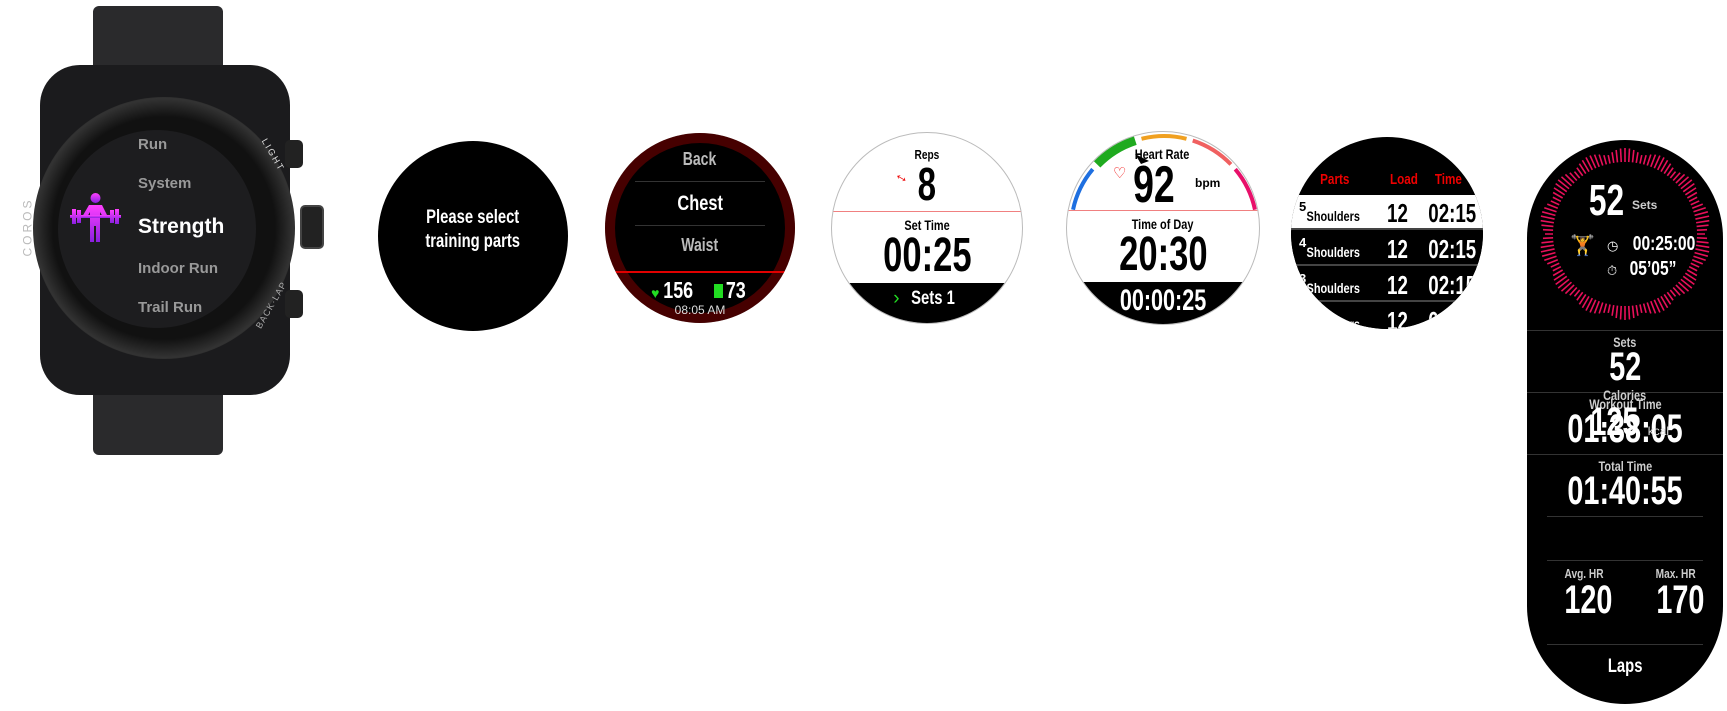  What do you see at coordinates (95, 219) in the screenshot?
I see `strength-icon` at bounding box center [95, 219].